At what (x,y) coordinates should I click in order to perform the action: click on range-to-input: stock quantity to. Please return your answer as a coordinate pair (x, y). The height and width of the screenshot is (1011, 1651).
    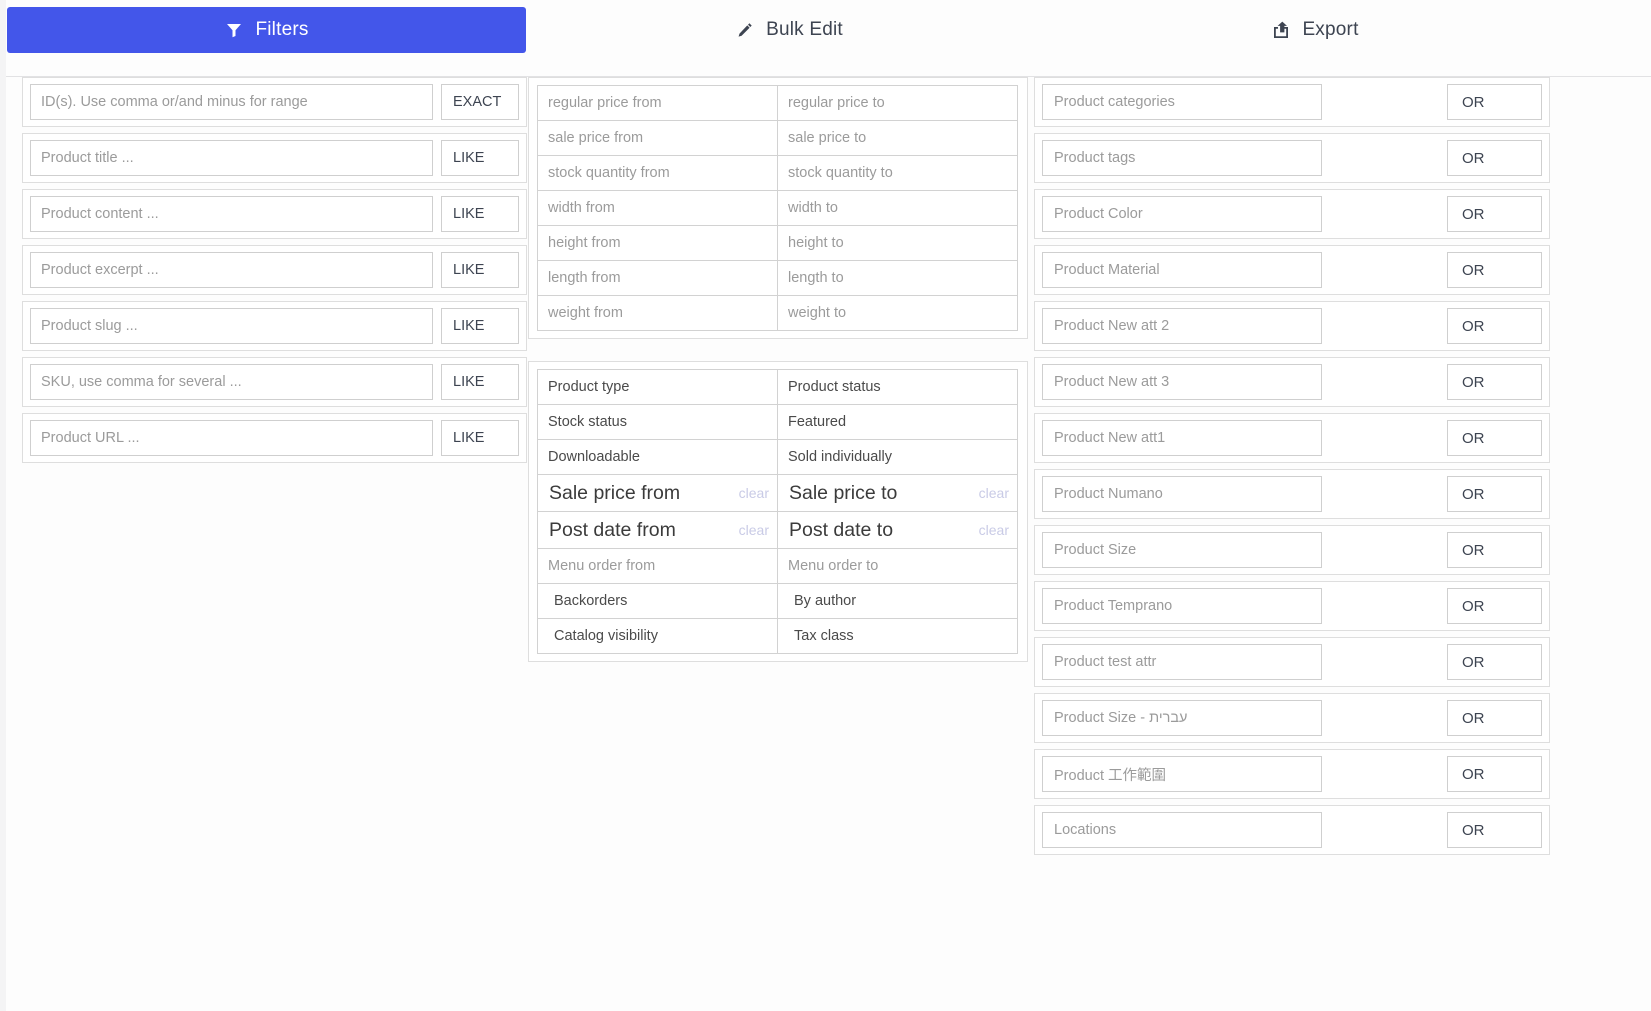
    Looking at the image, I should click on (897, 173).